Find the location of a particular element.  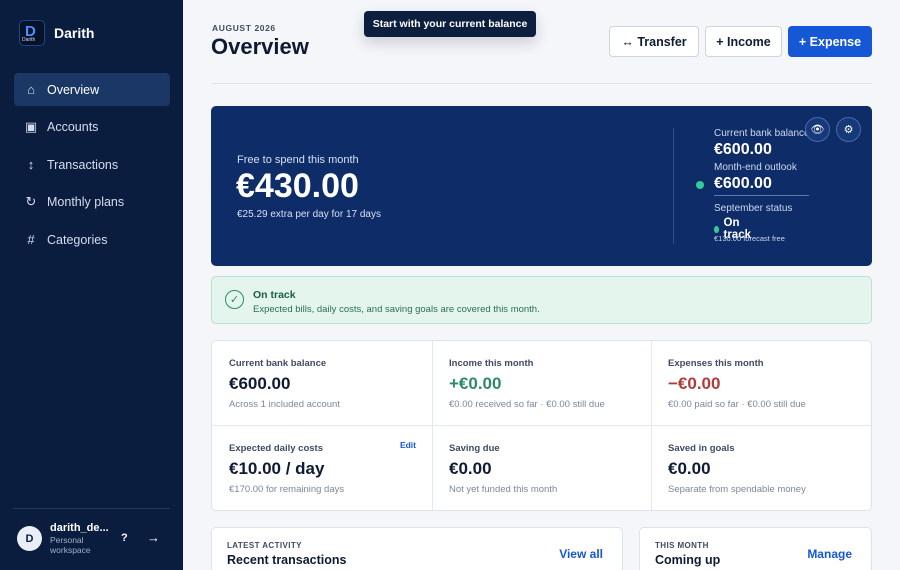

daily-extra-text: €25.29 extra per day for 17 days is located at coordinates (309, 214).